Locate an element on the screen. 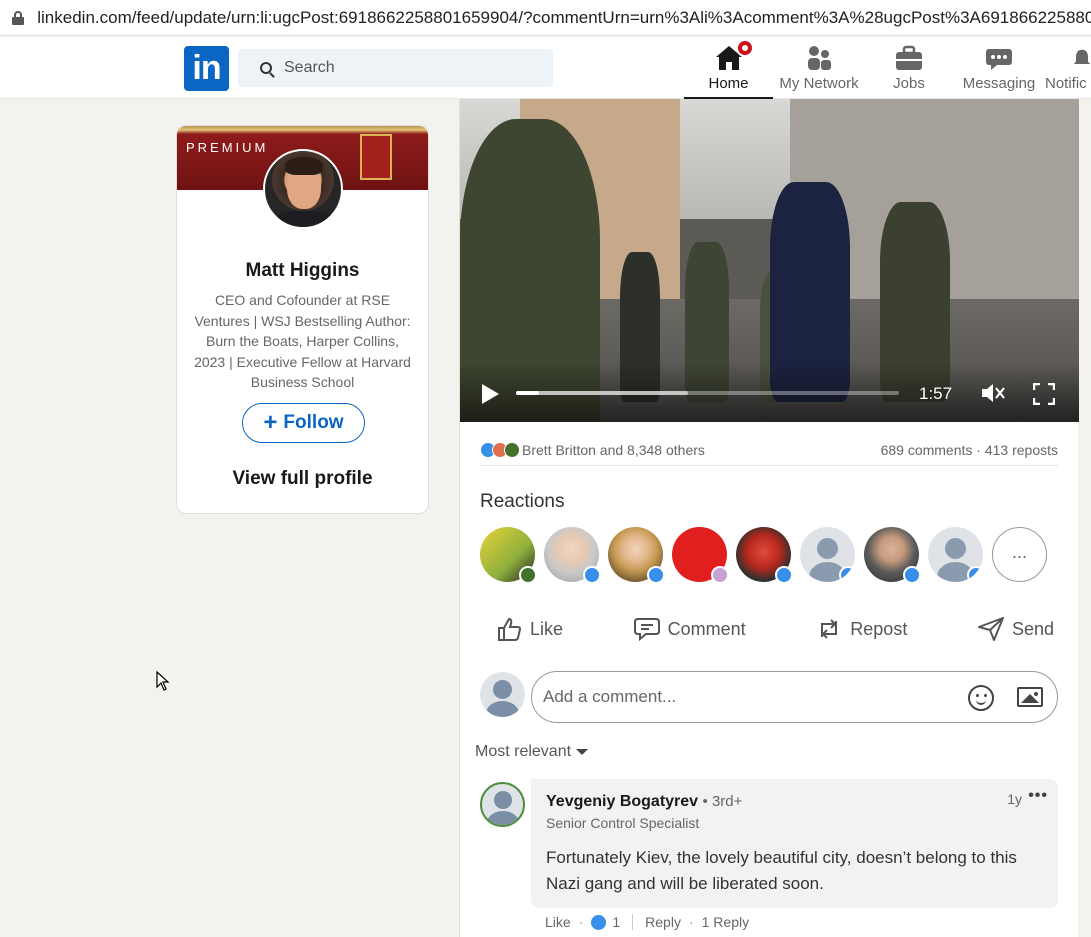 The height and width of the screenshot is (937, 1091). video-time: 1:57 is located at coordinates (936, 393).